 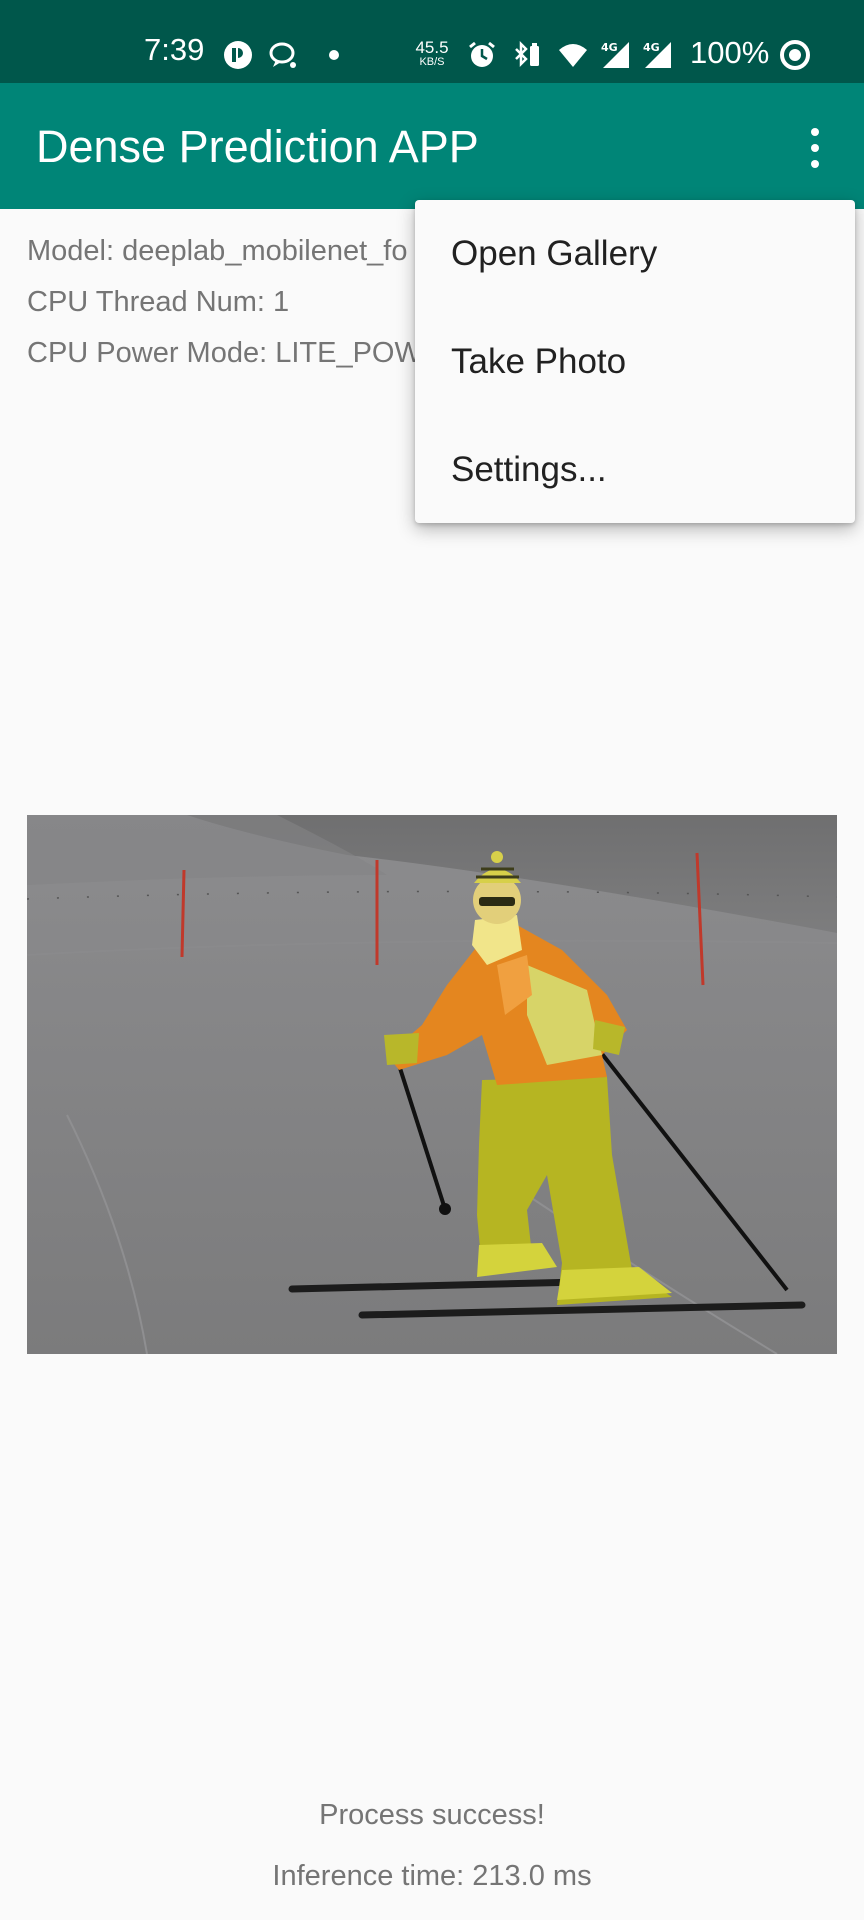 I want to click on model-info: Model: deeplab_mobilenet_fo, so click(x=217, y=251).